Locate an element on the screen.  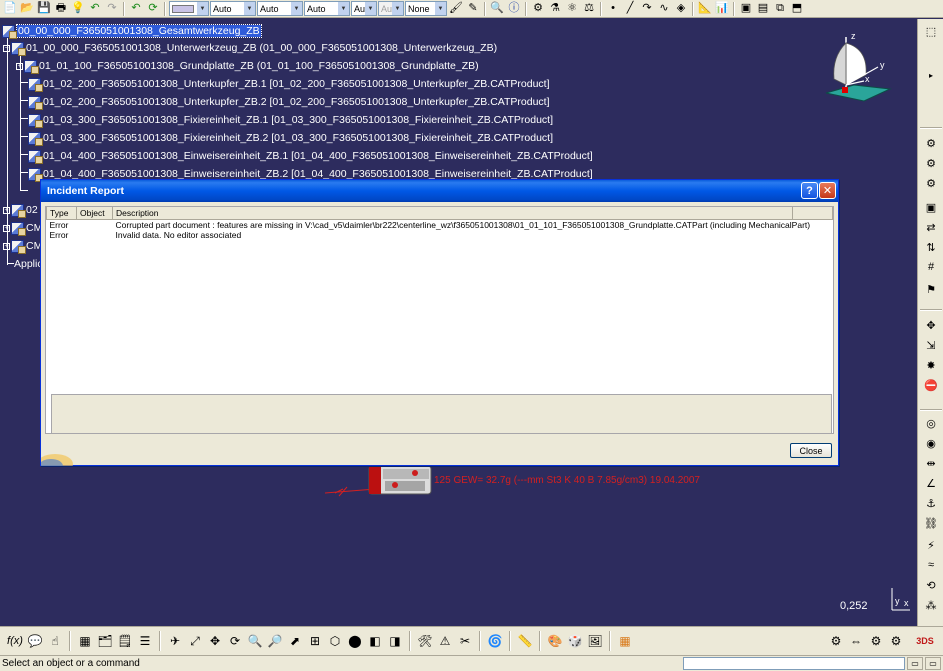
tools-palette-icon: 🛠 is located at coordinates (425, 641).